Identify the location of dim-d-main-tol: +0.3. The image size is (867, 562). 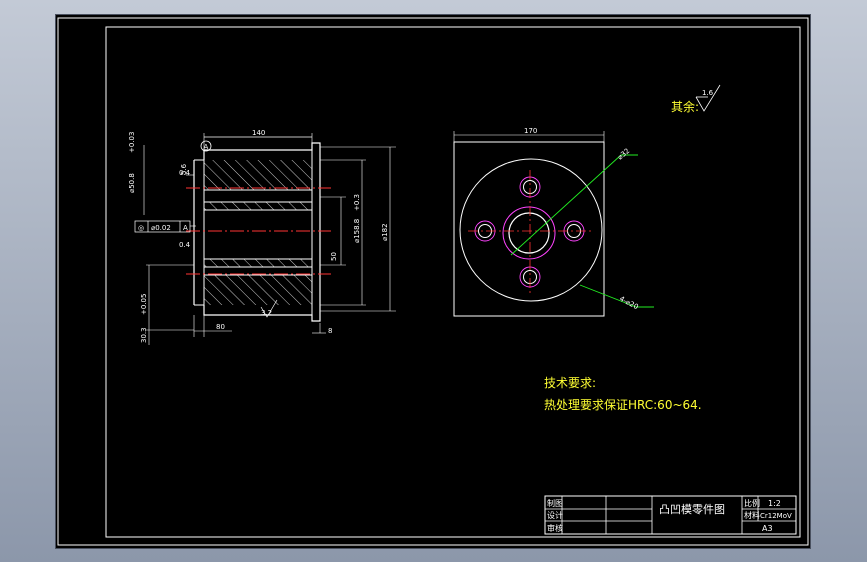
(357, 202).